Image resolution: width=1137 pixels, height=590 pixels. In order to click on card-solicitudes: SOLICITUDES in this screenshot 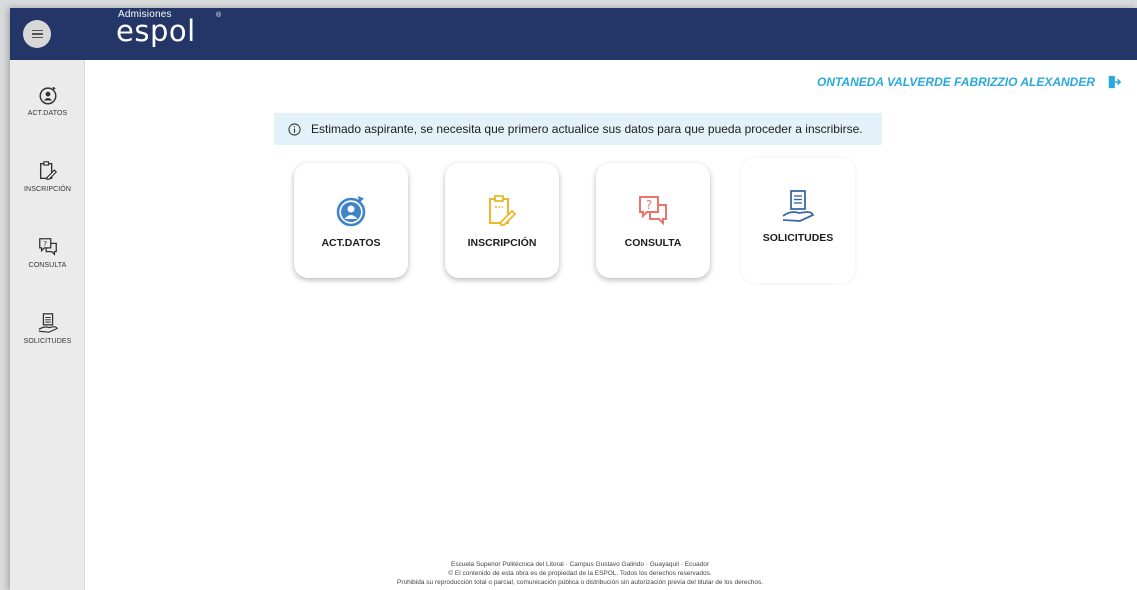, I will do `click(798, 220)`.